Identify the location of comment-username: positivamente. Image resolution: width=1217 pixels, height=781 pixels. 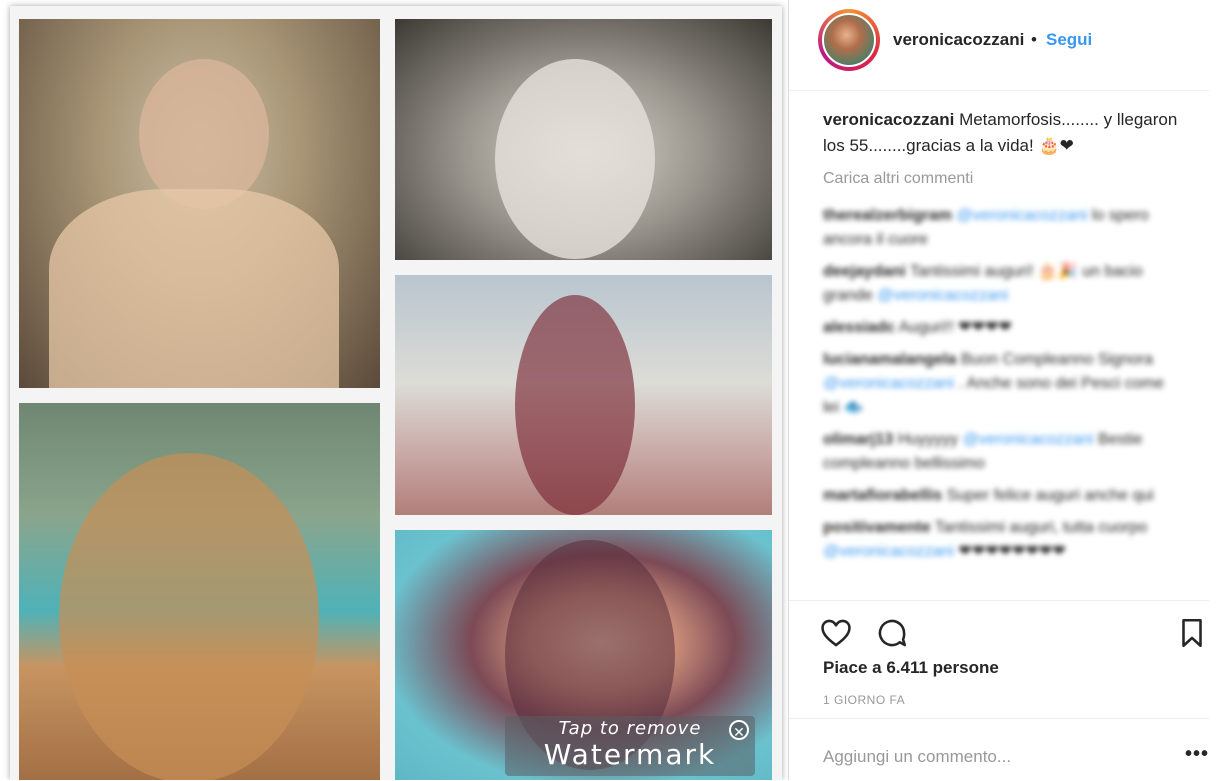
(877, 527).